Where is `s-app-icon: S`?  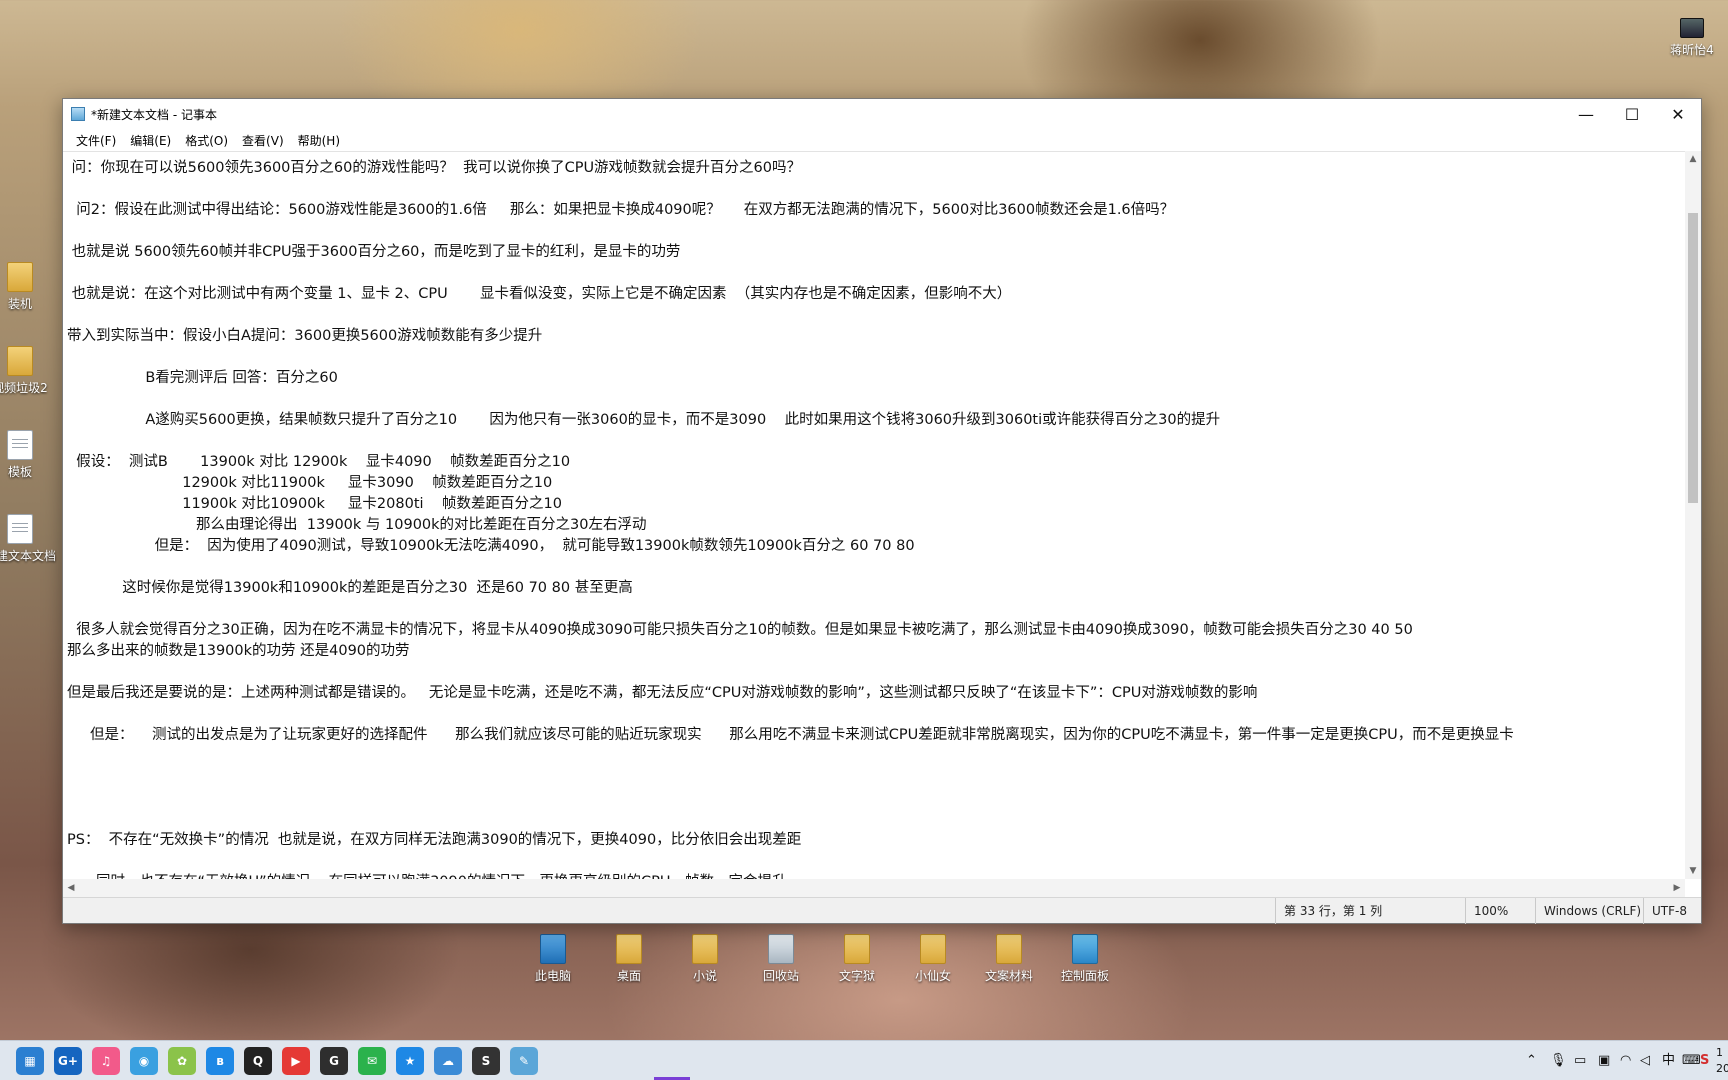
s-app-icon: S is located at coordinates (486, 1061).